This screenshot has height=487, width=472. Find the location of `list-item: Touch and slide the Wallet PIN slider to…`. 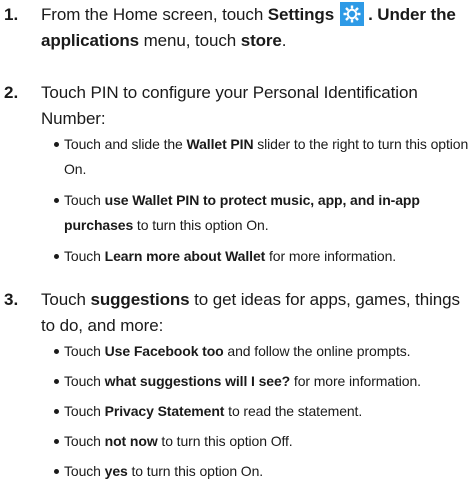

list-item: Touch and slide the Wallet PIN slider to… is located at coordinates (261, 157).